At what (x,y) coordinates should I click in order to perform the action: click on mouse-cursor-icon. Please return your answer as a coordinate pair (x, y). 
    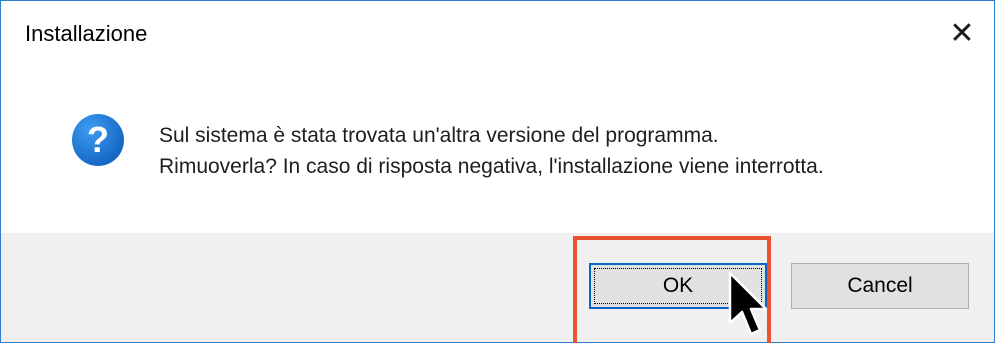
    Looking at the image, I should click on (748, 303).